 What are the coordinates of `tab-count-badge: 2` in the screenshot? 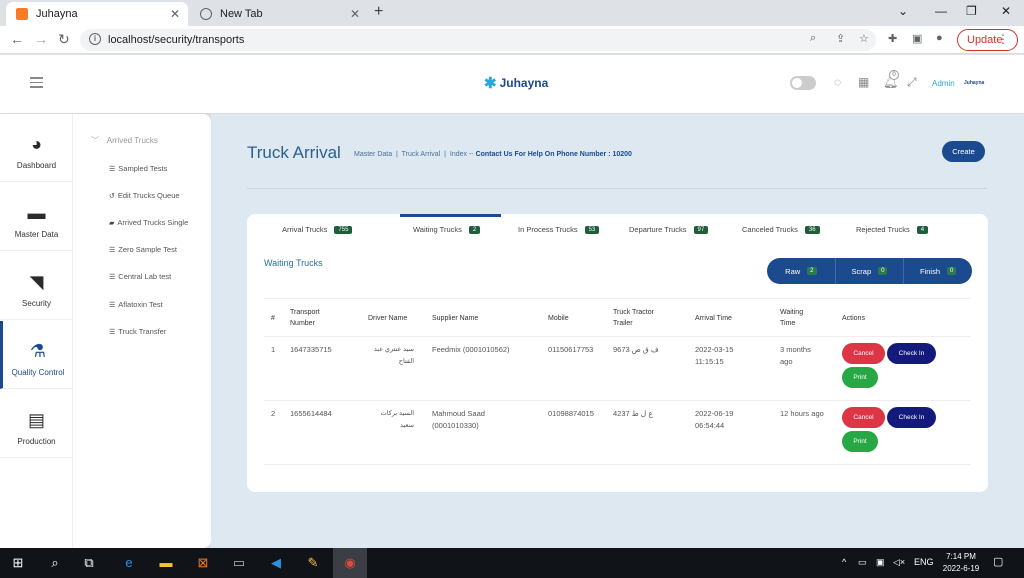 It's located at (474, 229).